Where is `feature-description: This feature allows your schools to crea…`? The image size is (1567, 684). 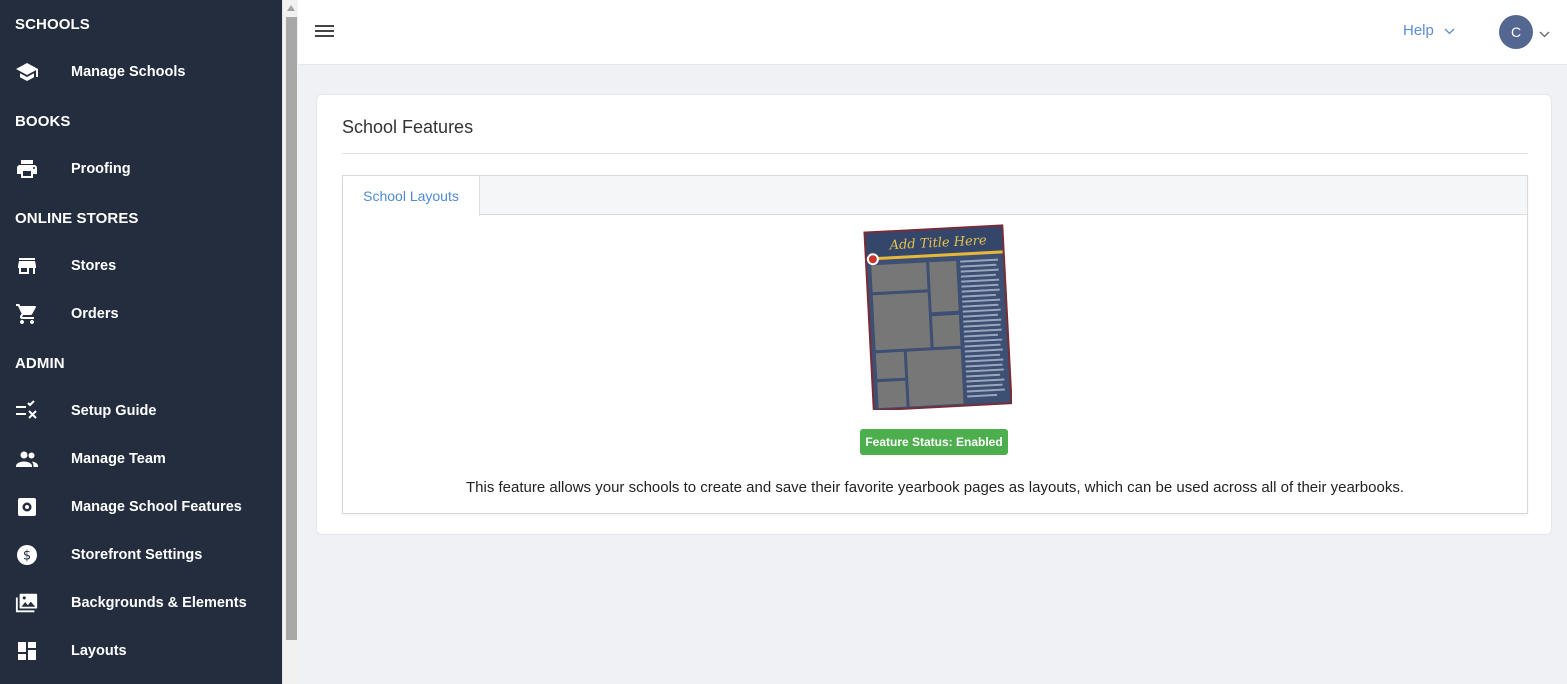 feature-description: This feature allows your schools to crea… is located at coordinates (935, 487).